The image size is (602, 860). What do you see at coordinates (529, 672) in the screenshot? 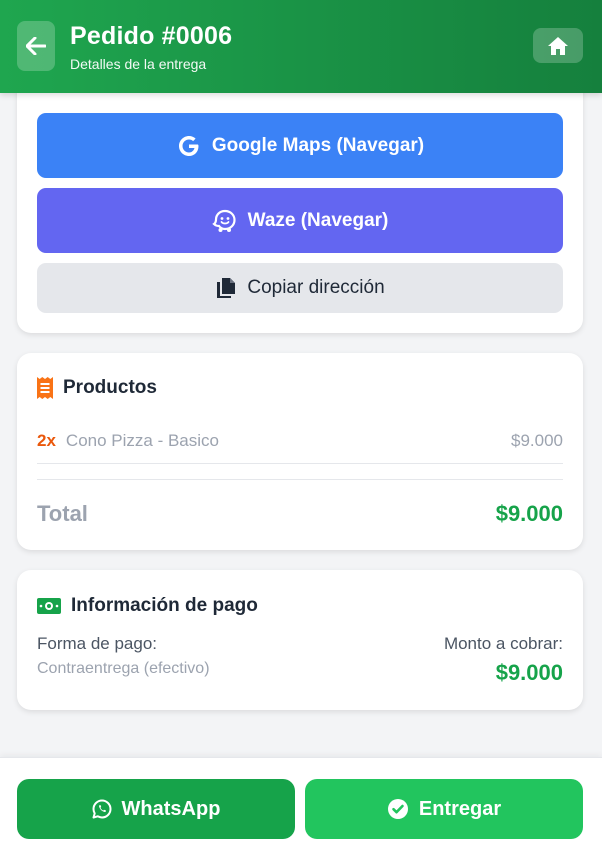
I see `amount-value: $9.000` at bounding box center [529, 672].